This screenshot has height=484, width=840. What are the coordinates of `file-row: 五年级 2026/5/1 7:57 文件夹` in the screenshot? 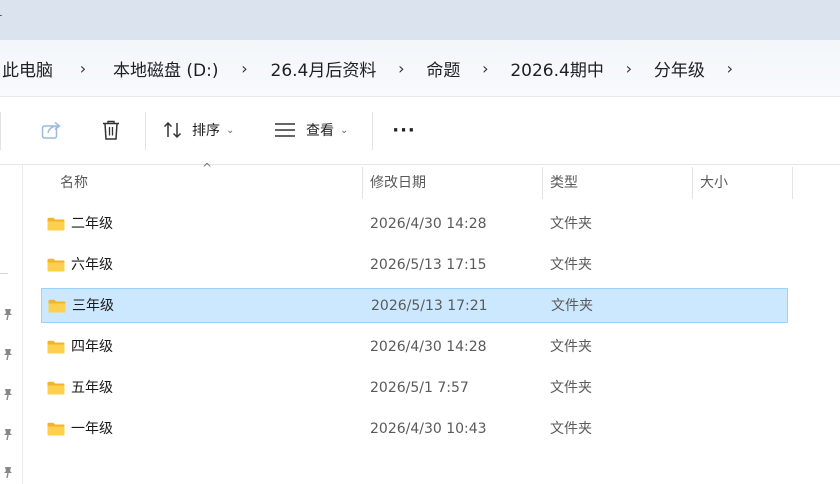 It's located at (414, 388).